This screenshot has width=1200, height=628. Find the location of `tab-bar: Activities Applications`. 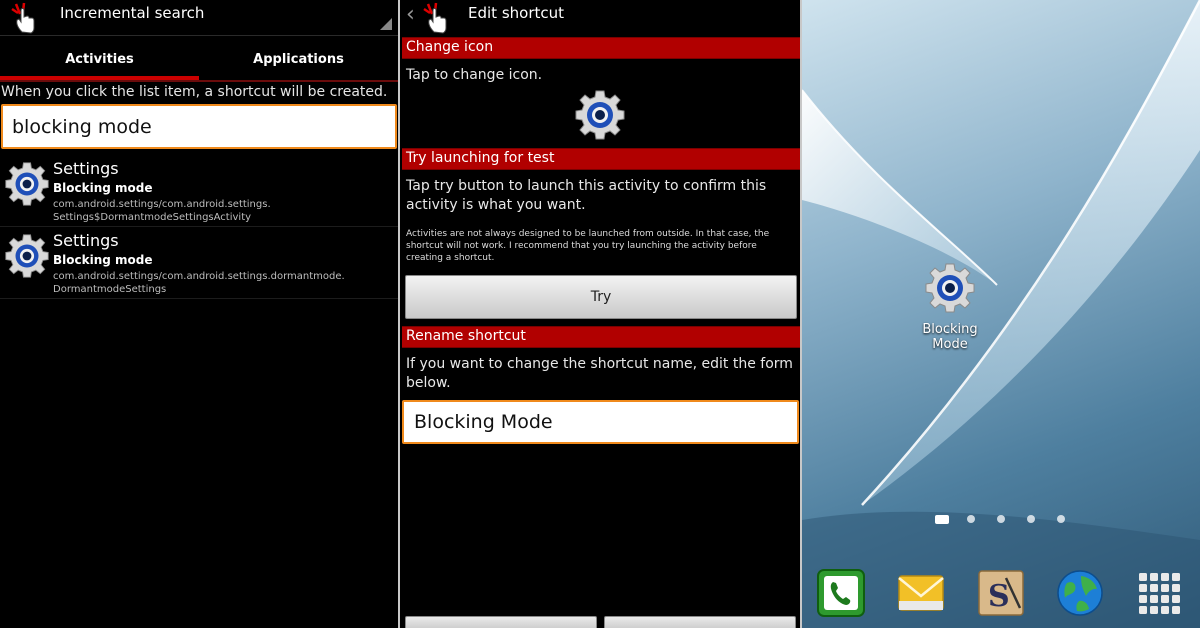

tab-bar: Activities Applications is located at coordinates (199, 61).